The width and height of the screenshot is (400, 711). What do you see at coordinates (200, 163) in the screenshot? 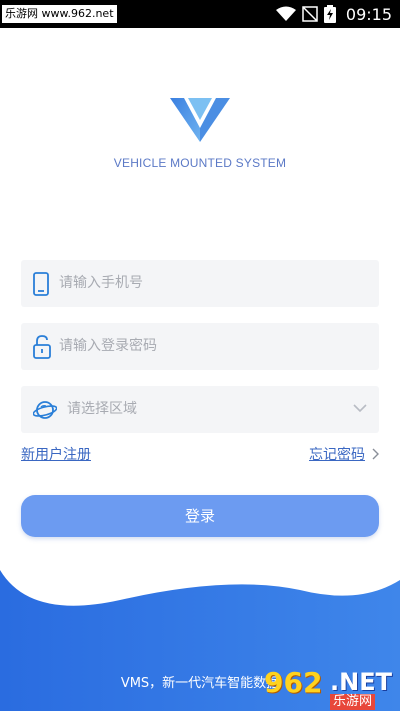
I see `app-subtitle: VEHICLE MOUNTED SYSTEM` at bounding box center [200, 163].